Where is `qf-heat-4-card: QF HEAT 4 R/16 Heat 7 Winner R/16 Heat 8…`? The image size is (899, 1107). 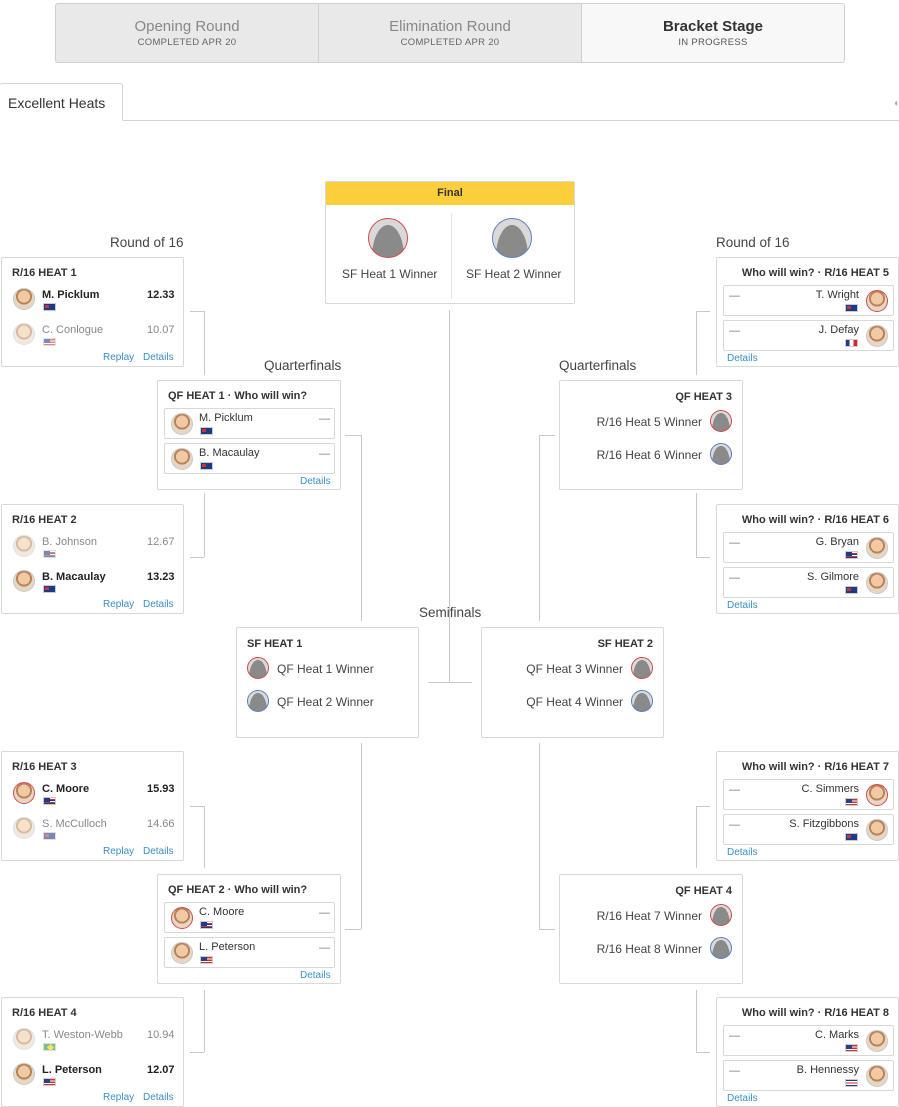
qf-heat-4-card: QF HEAT 4 R/16 Heat 7 Winner R/16 Heat 8… is located at coordinates (651, 929).